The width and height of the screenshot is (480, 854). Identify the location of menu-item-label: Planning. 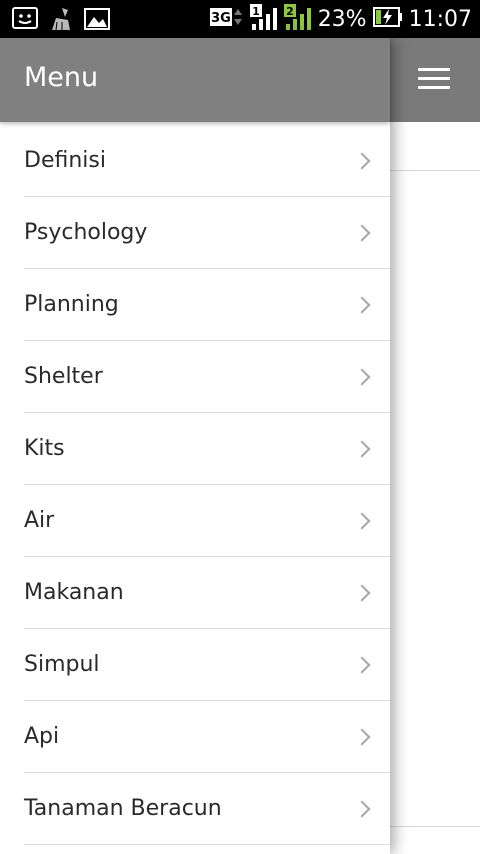
(71, 304).